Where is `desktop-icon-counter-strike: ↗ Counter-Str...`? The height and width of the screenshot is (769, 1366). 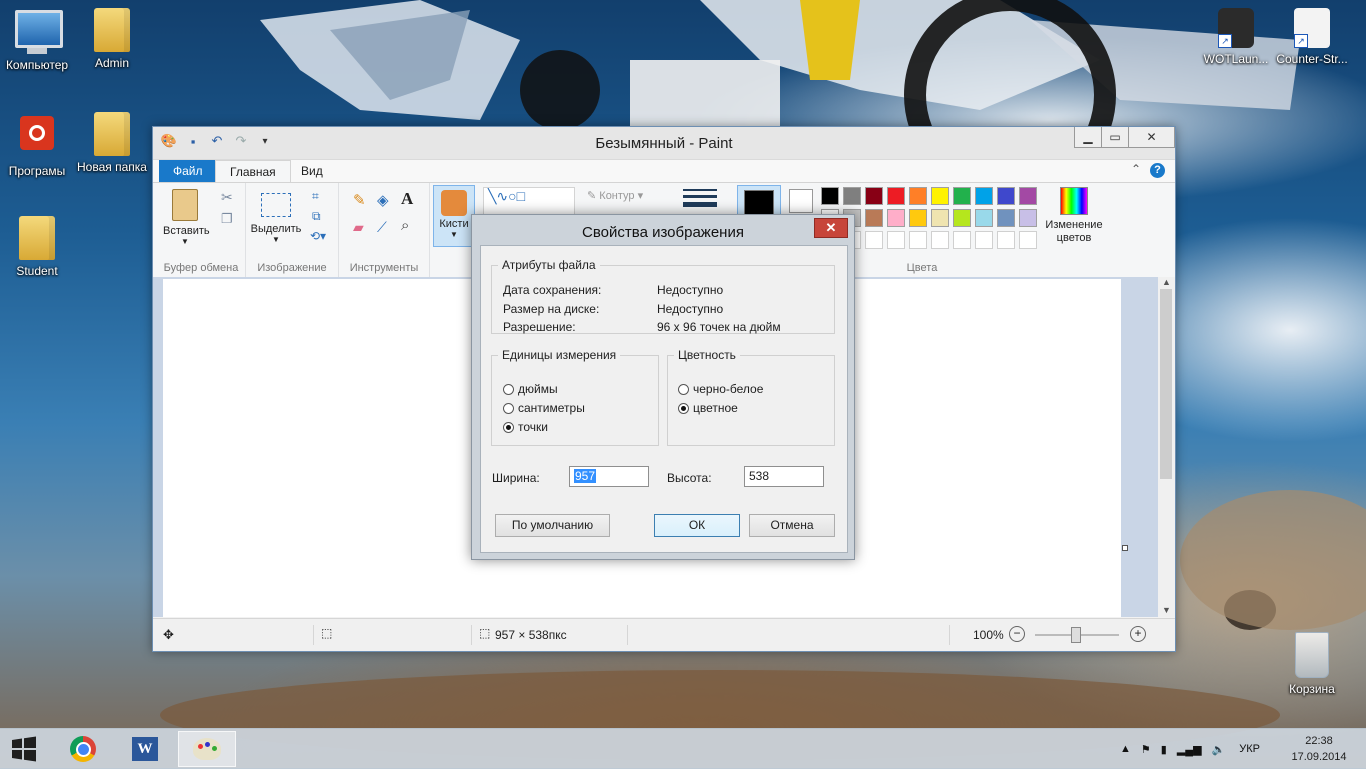
desktop-icon-counter-strike: ↗ Counter-Str... is located at coordinates (1312, 37).